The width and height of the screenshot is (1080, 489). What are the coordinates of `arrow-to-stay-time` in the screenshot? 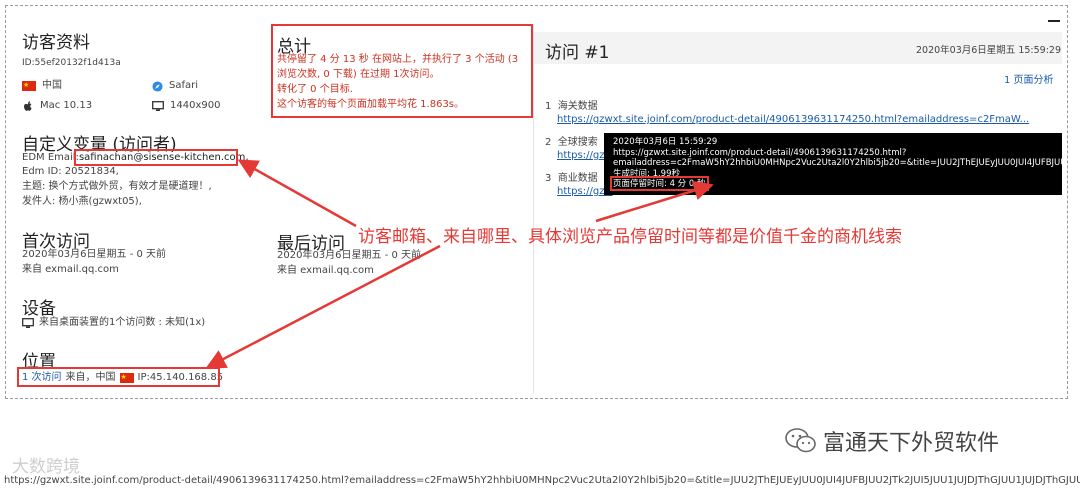 It's located at (654, 201).